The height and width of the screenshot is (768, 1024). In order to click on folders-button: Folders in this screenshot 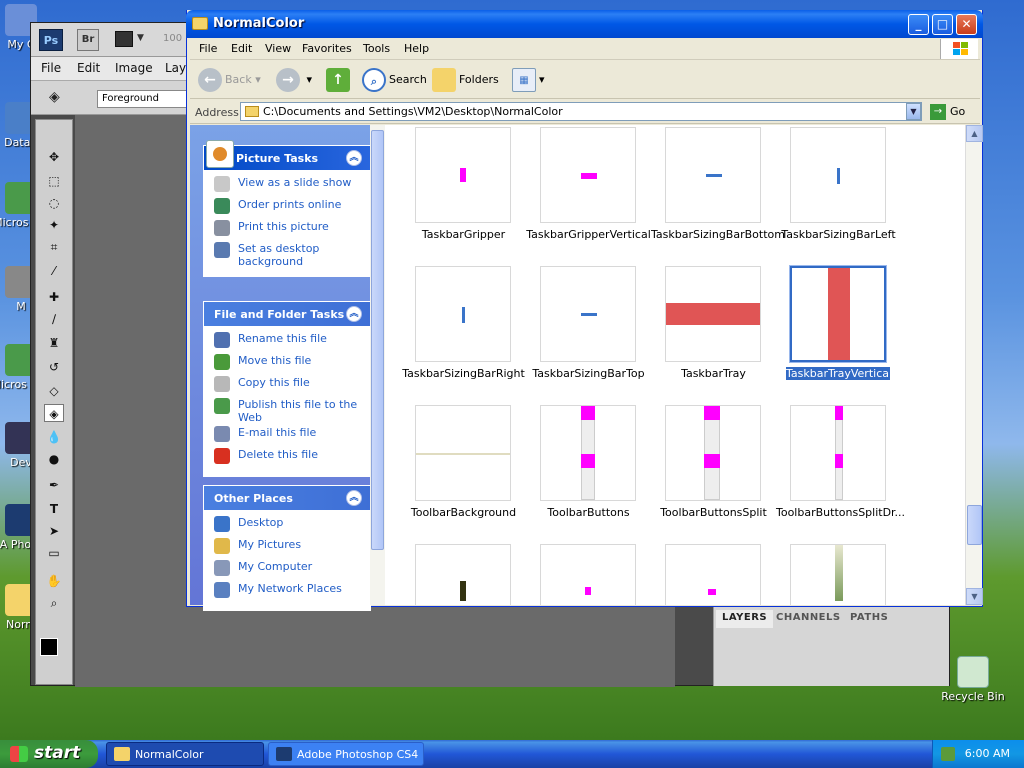, I will do `click(465, 80)`.